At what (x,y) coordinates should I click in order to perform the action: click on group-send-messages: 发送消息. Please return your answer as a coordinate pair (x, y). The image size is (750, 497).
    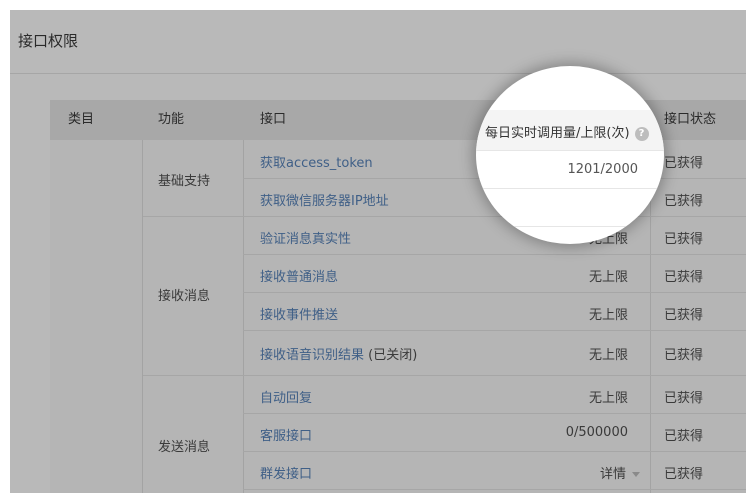
    Looking at the image, I should click on (184, 447).